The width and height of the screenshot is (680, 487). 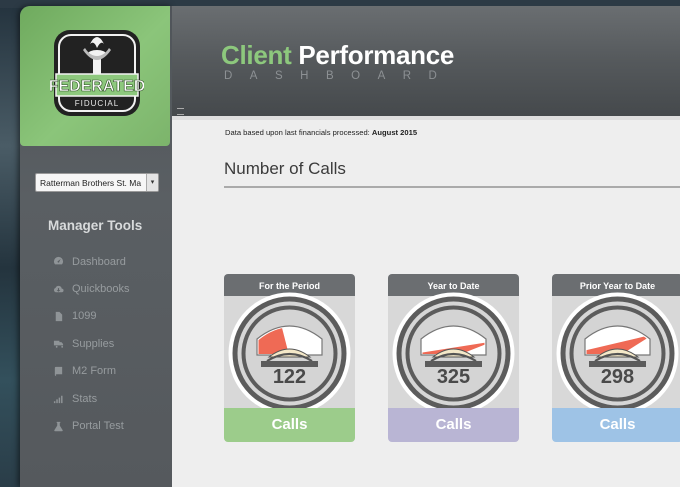 I want to click on page-title-performance: Performance, so click(x=376, y=55).